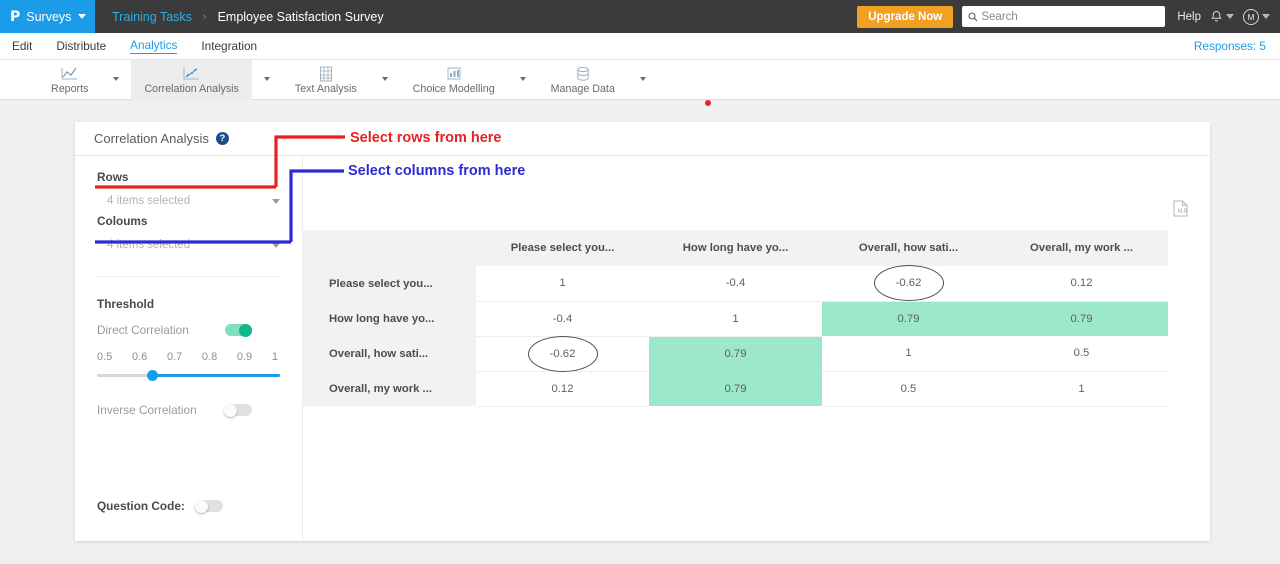 The width and height of the screenshot is (1280, 564). I want to click on threshold-slider, so click(188, 375).